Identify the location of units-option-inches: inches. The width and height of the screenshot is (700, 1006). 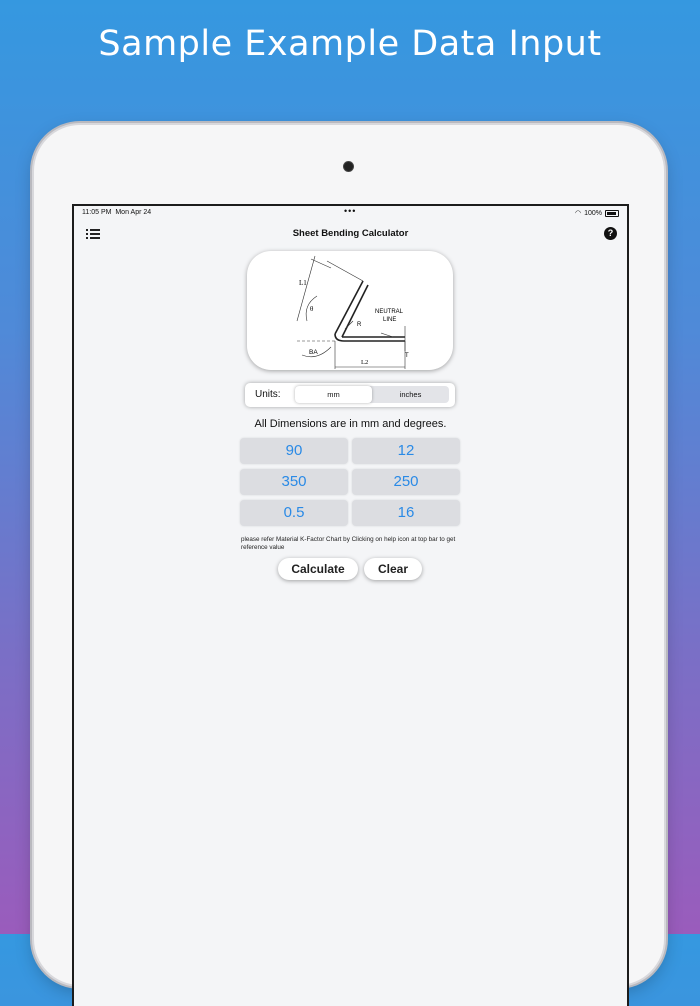
(410, 394).